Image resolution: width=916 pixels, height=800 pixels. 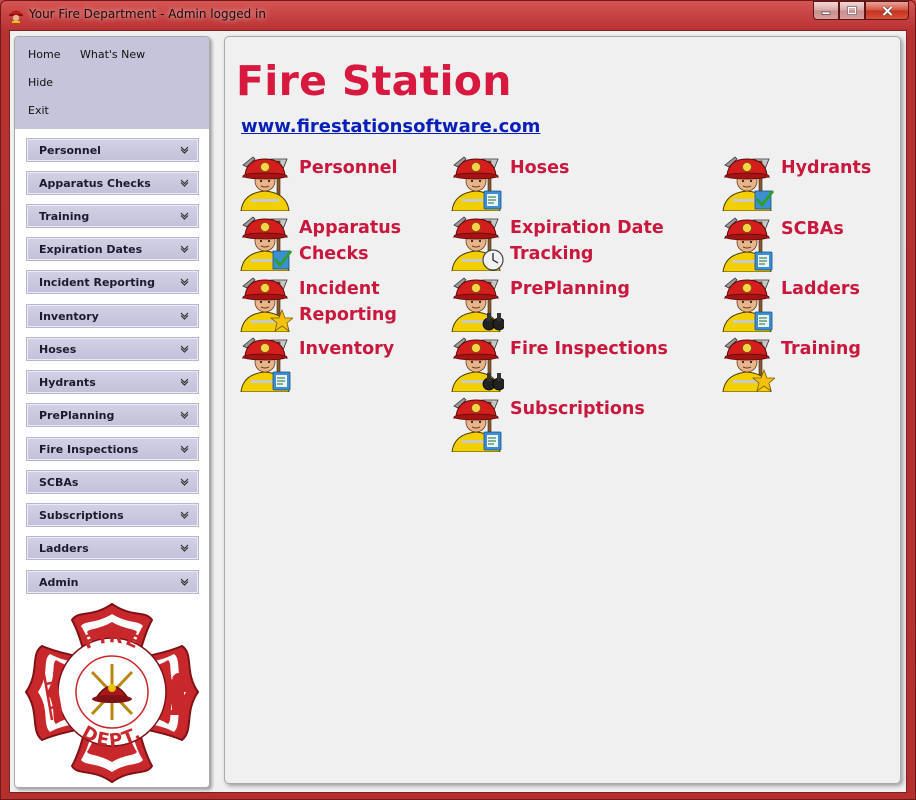 What do you see at coordinates (577, 409) in the screenshot?
I see `tile-label: Subscriptions` at bounding box center [577, 409].